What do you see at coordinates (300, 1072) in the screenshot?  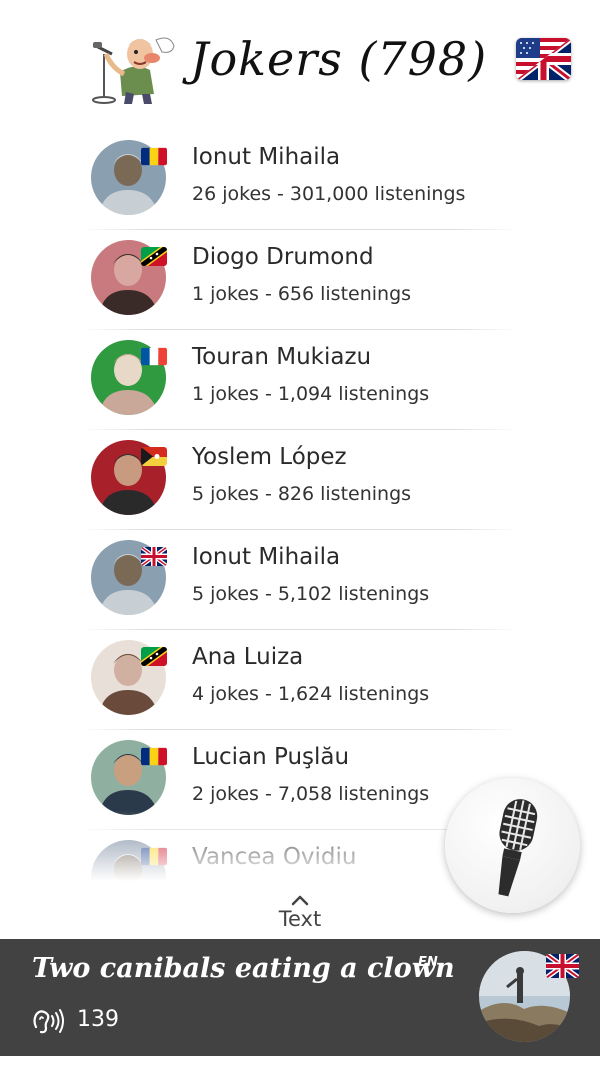 I see `bottom-strip` at bounding box center [300, 1072].